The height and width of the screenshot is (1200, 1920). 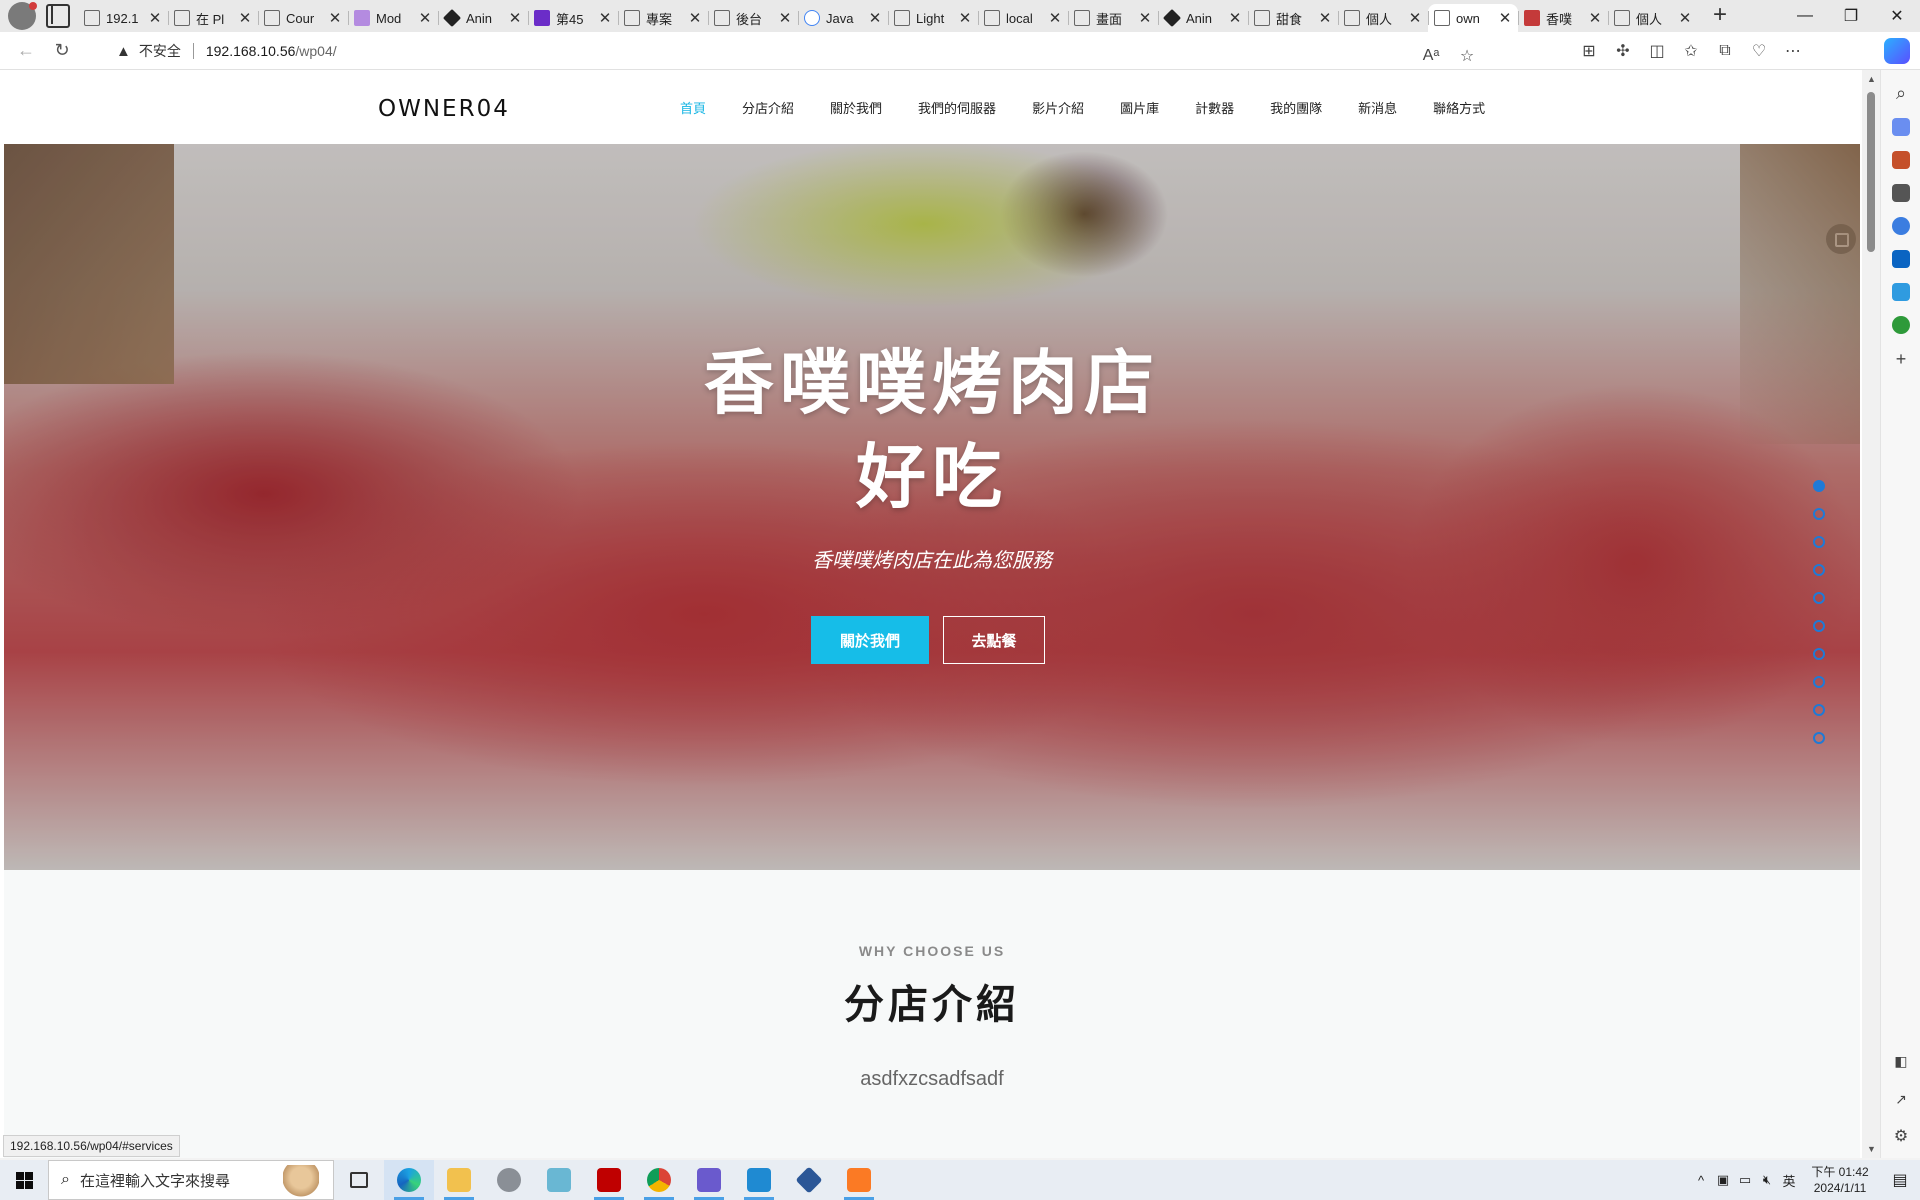 What do you see at coordinates (1589, 51) in the screenshot?
I see `translate-icon: ⊞` at bounding box center [1589, 51].